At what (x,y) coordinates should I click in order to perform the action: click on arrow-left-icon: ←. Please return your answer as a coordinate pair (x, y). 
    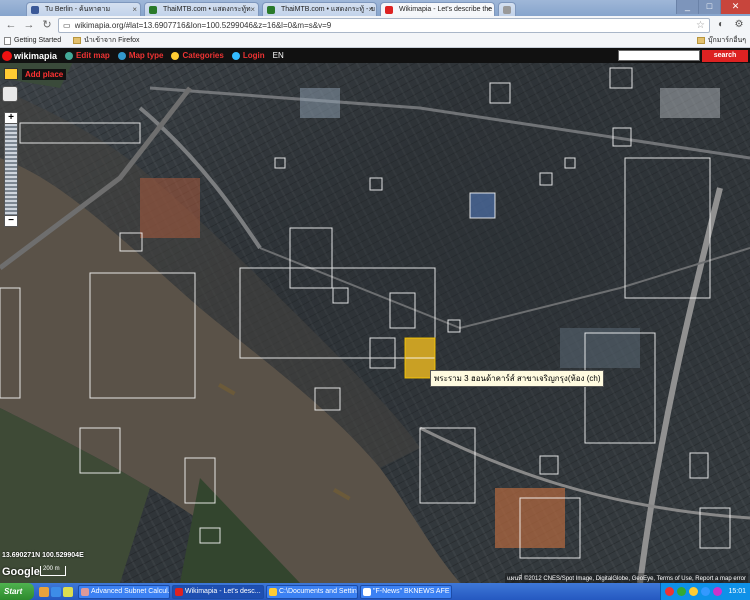
    Looking at the image, I should click on (11, 25).